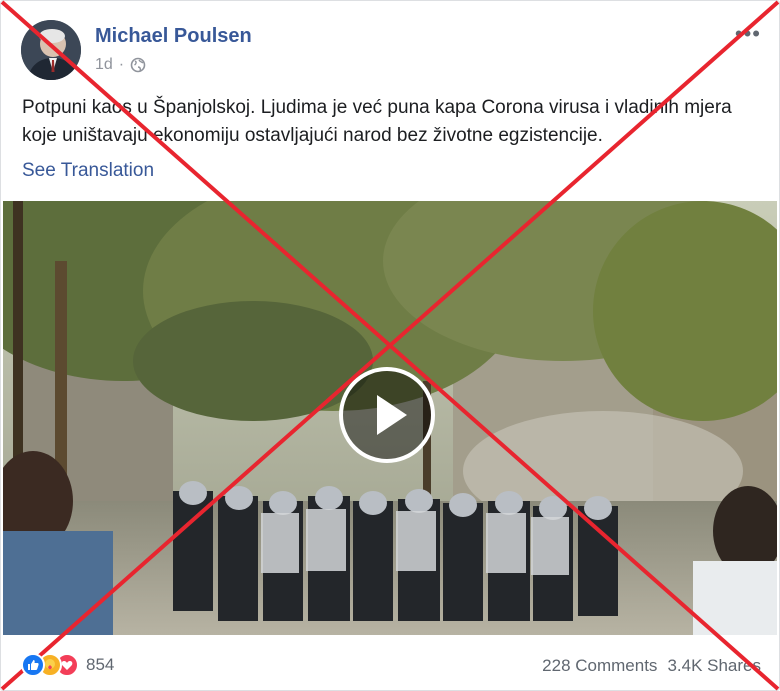 The width and height of the screenshot is (780, 691). Describe the element at coordinates (100, 664) in the screenshot. I see `reaction-count: 854` at that location.